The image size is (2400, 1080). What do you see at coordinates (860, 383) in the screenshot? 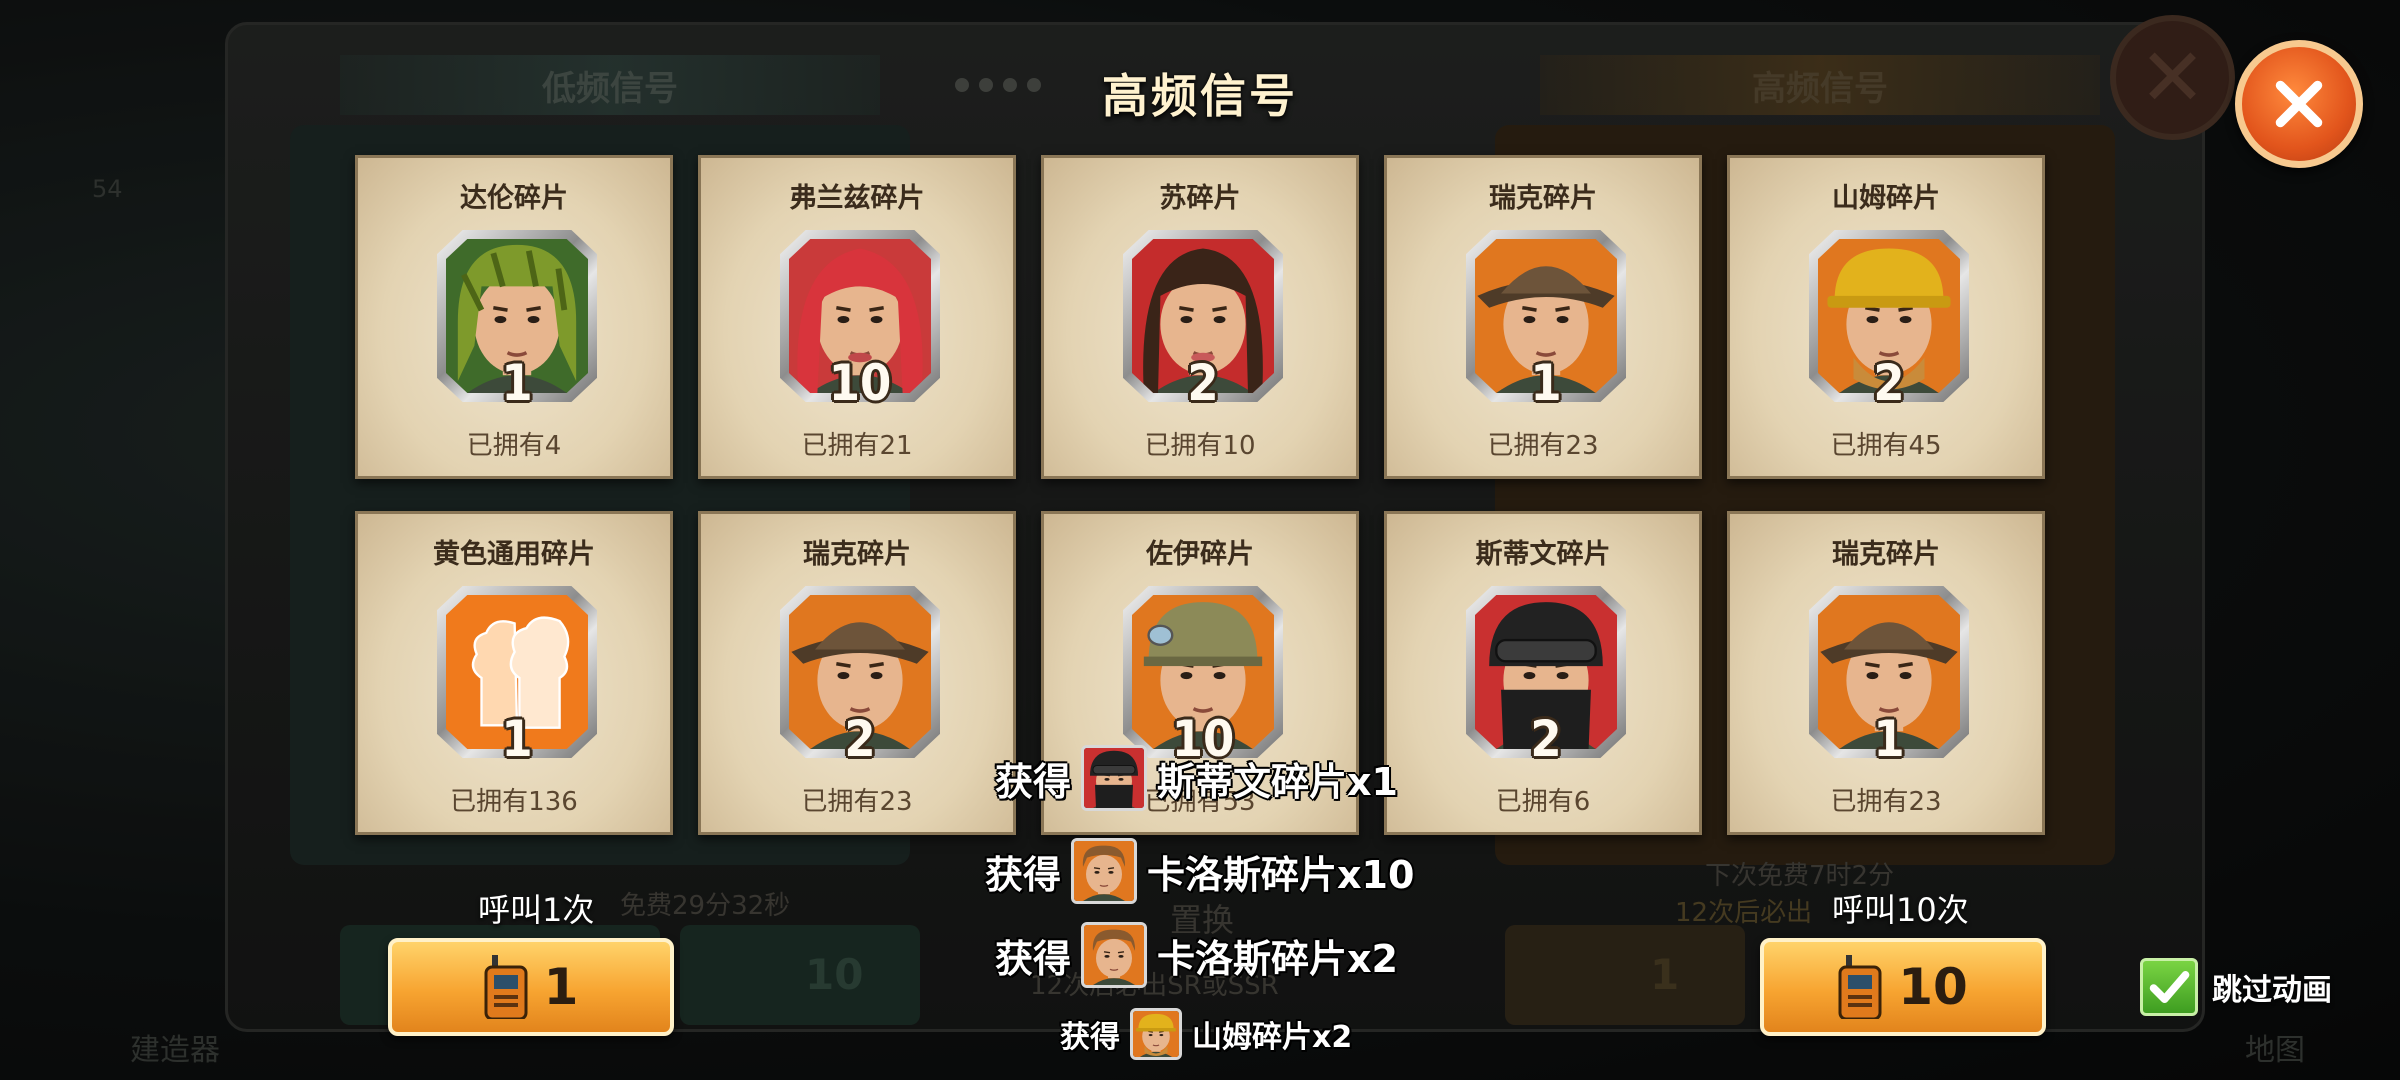
I see `fragment-quantity: 10` at bounding box center [860, 383].